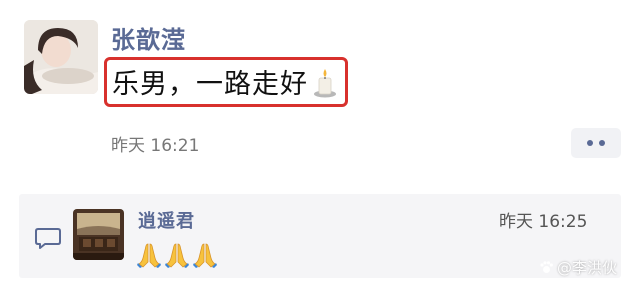 This screenshot has height=289, width=640. I want to click on commenter-name: 逍遥君, so click(166, 220).